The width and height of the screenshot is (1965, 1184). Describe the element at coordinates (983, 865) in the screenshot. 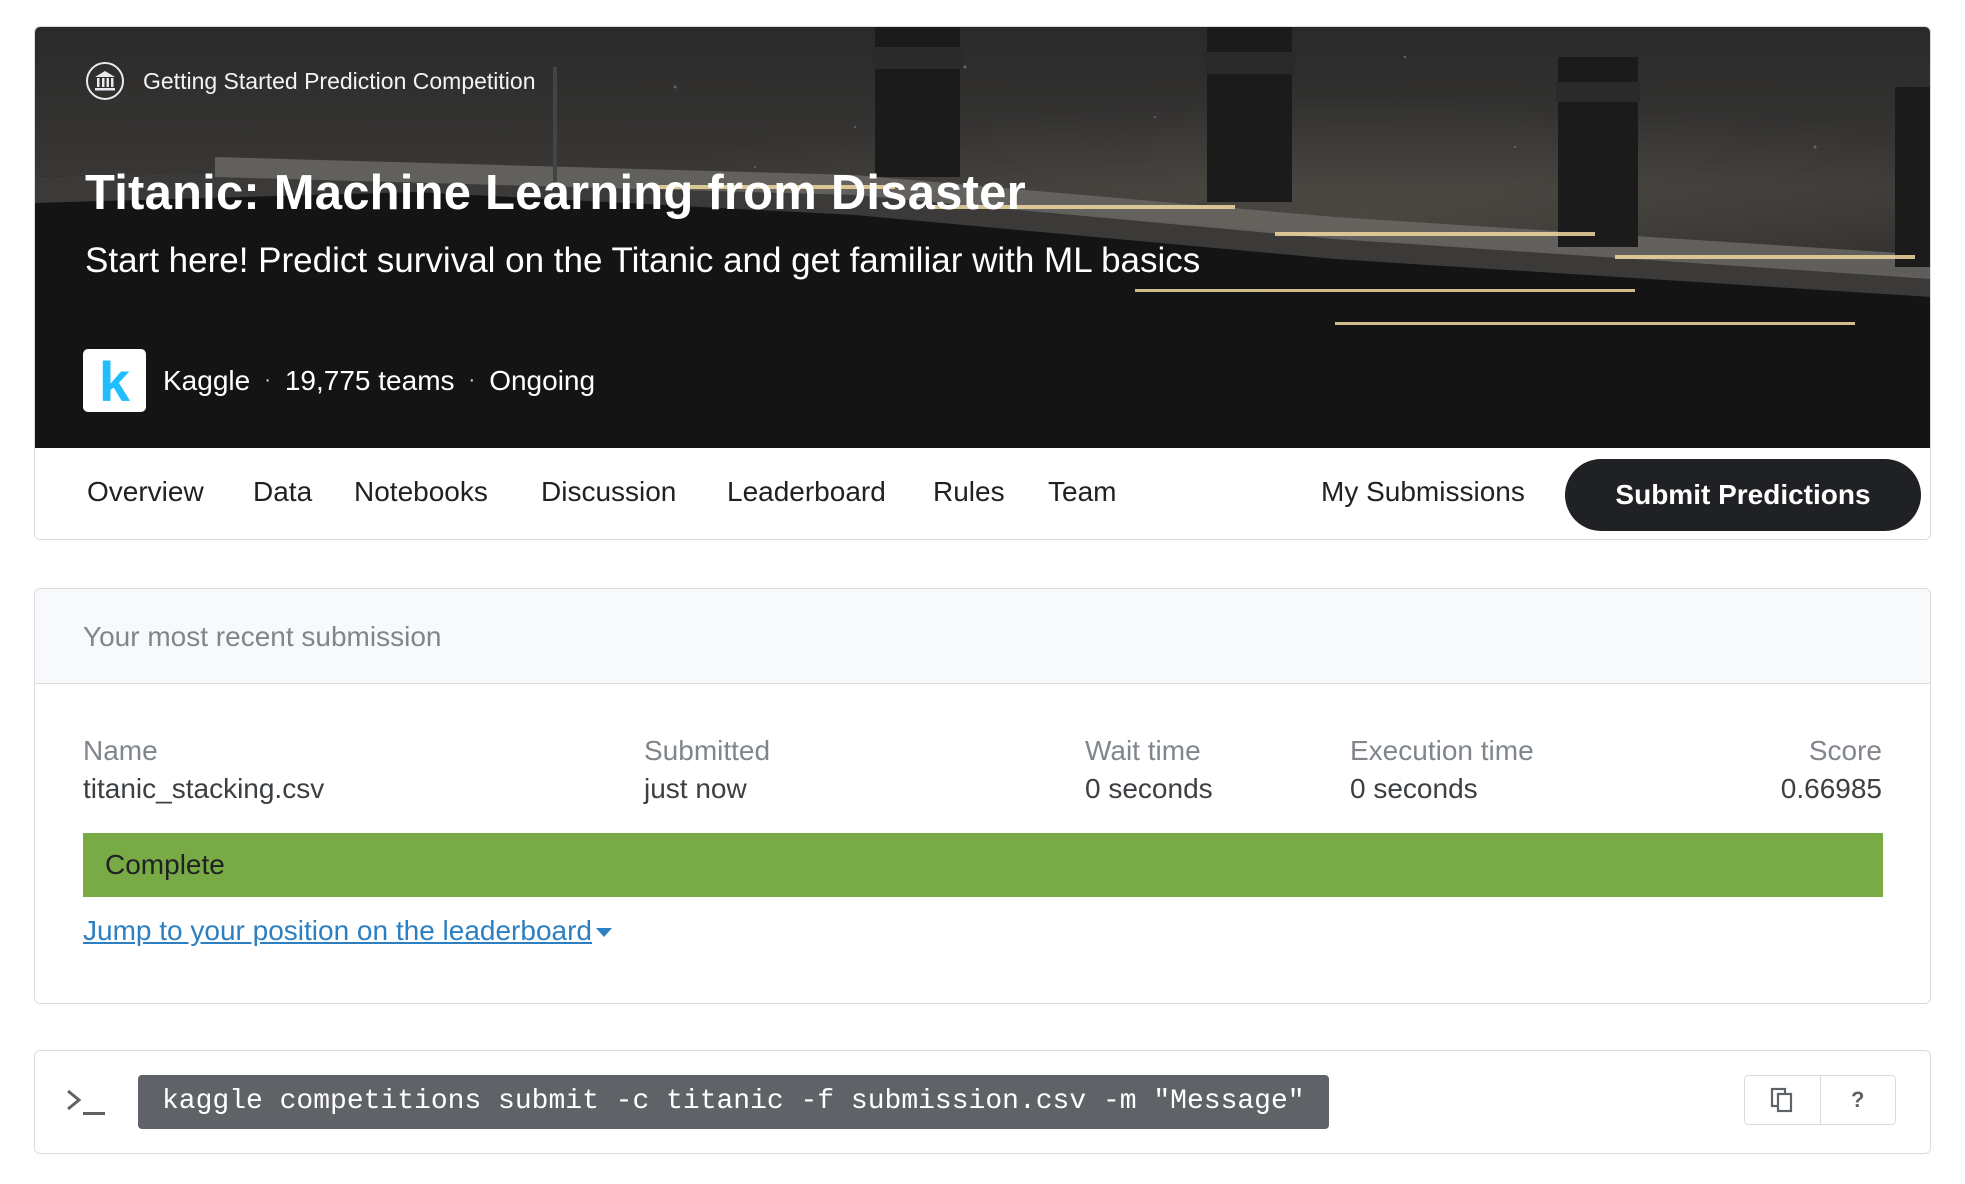

I see `submission-status-bar: Complete` at that location.